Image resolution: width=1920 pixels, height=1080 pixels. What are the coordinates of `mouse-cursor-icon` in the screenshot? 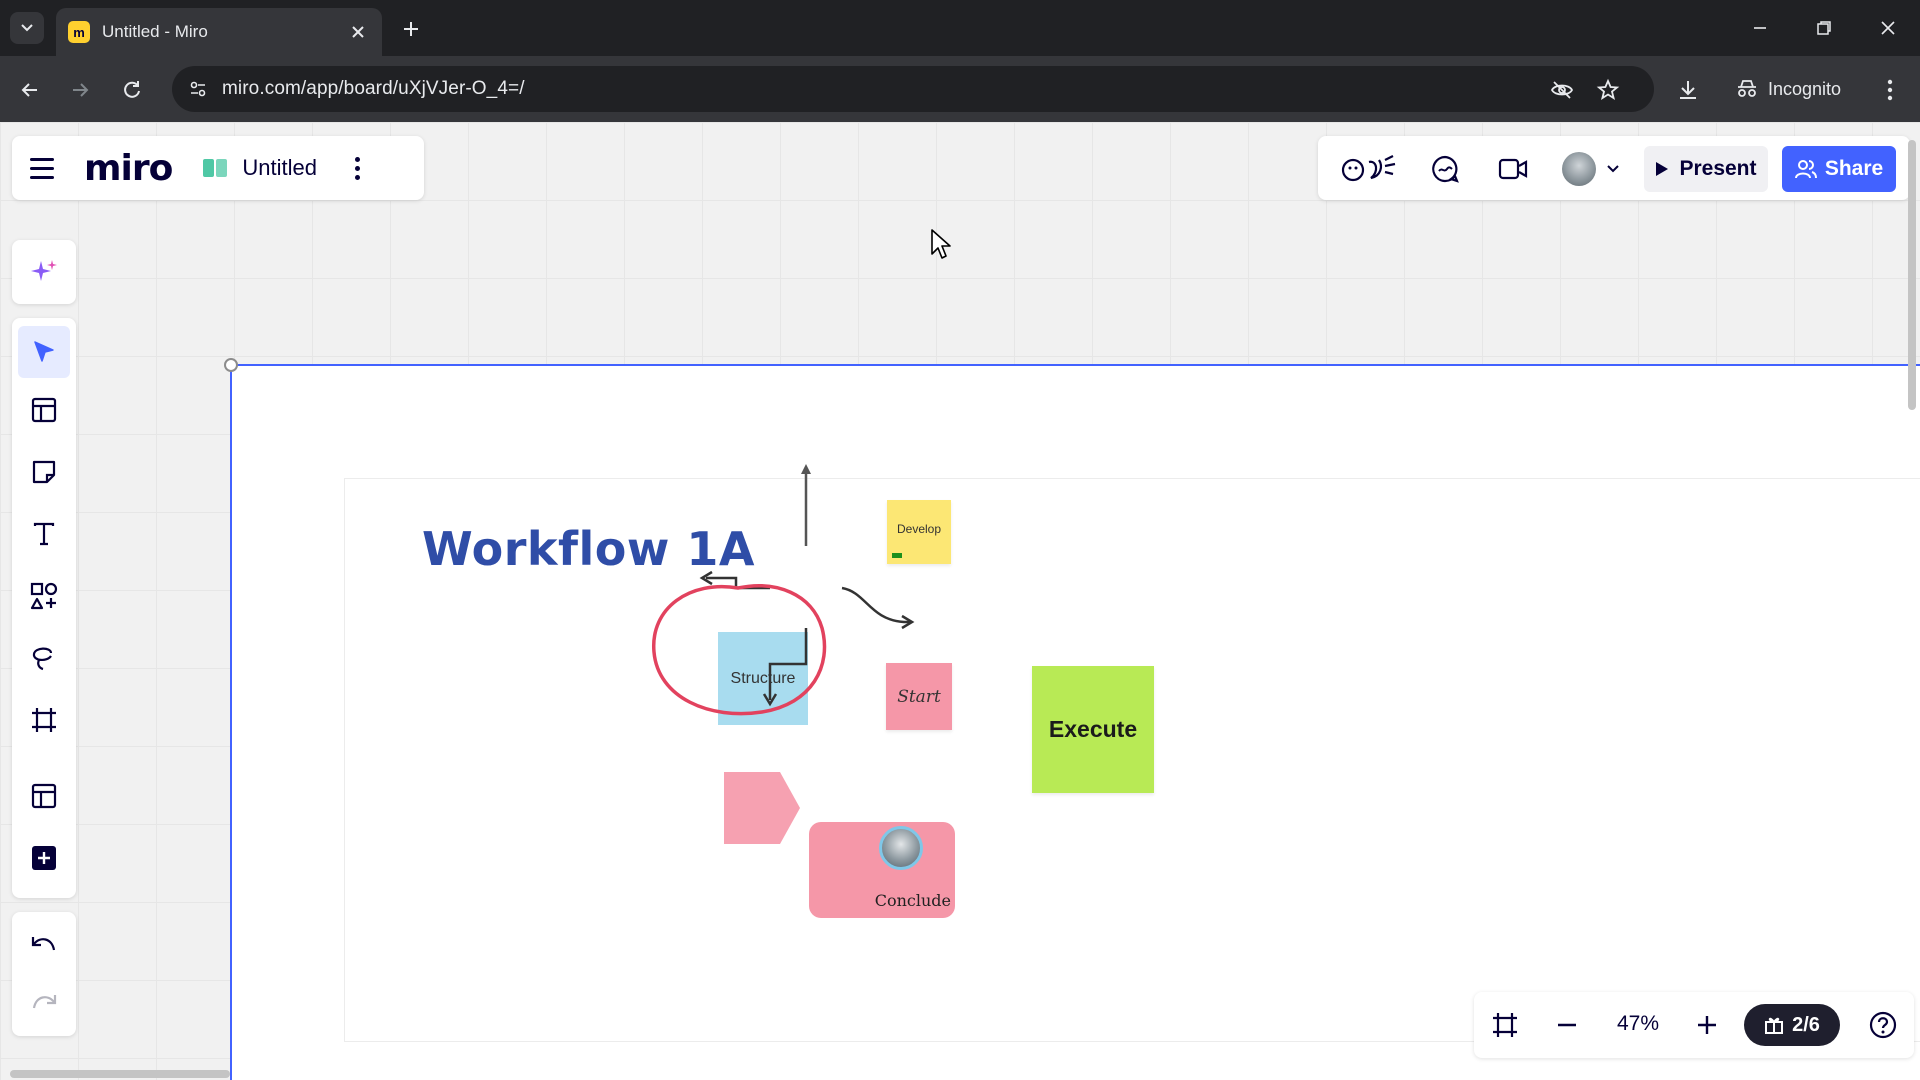 It's located at (941, 244).